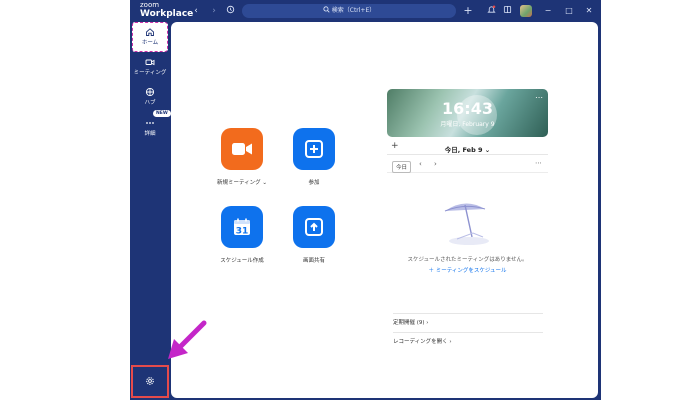 The width and height of the screenshot is (700, 400). I want to click on calendar-toolbar: 今日 ‹ › ⋯, so click(467, 166).